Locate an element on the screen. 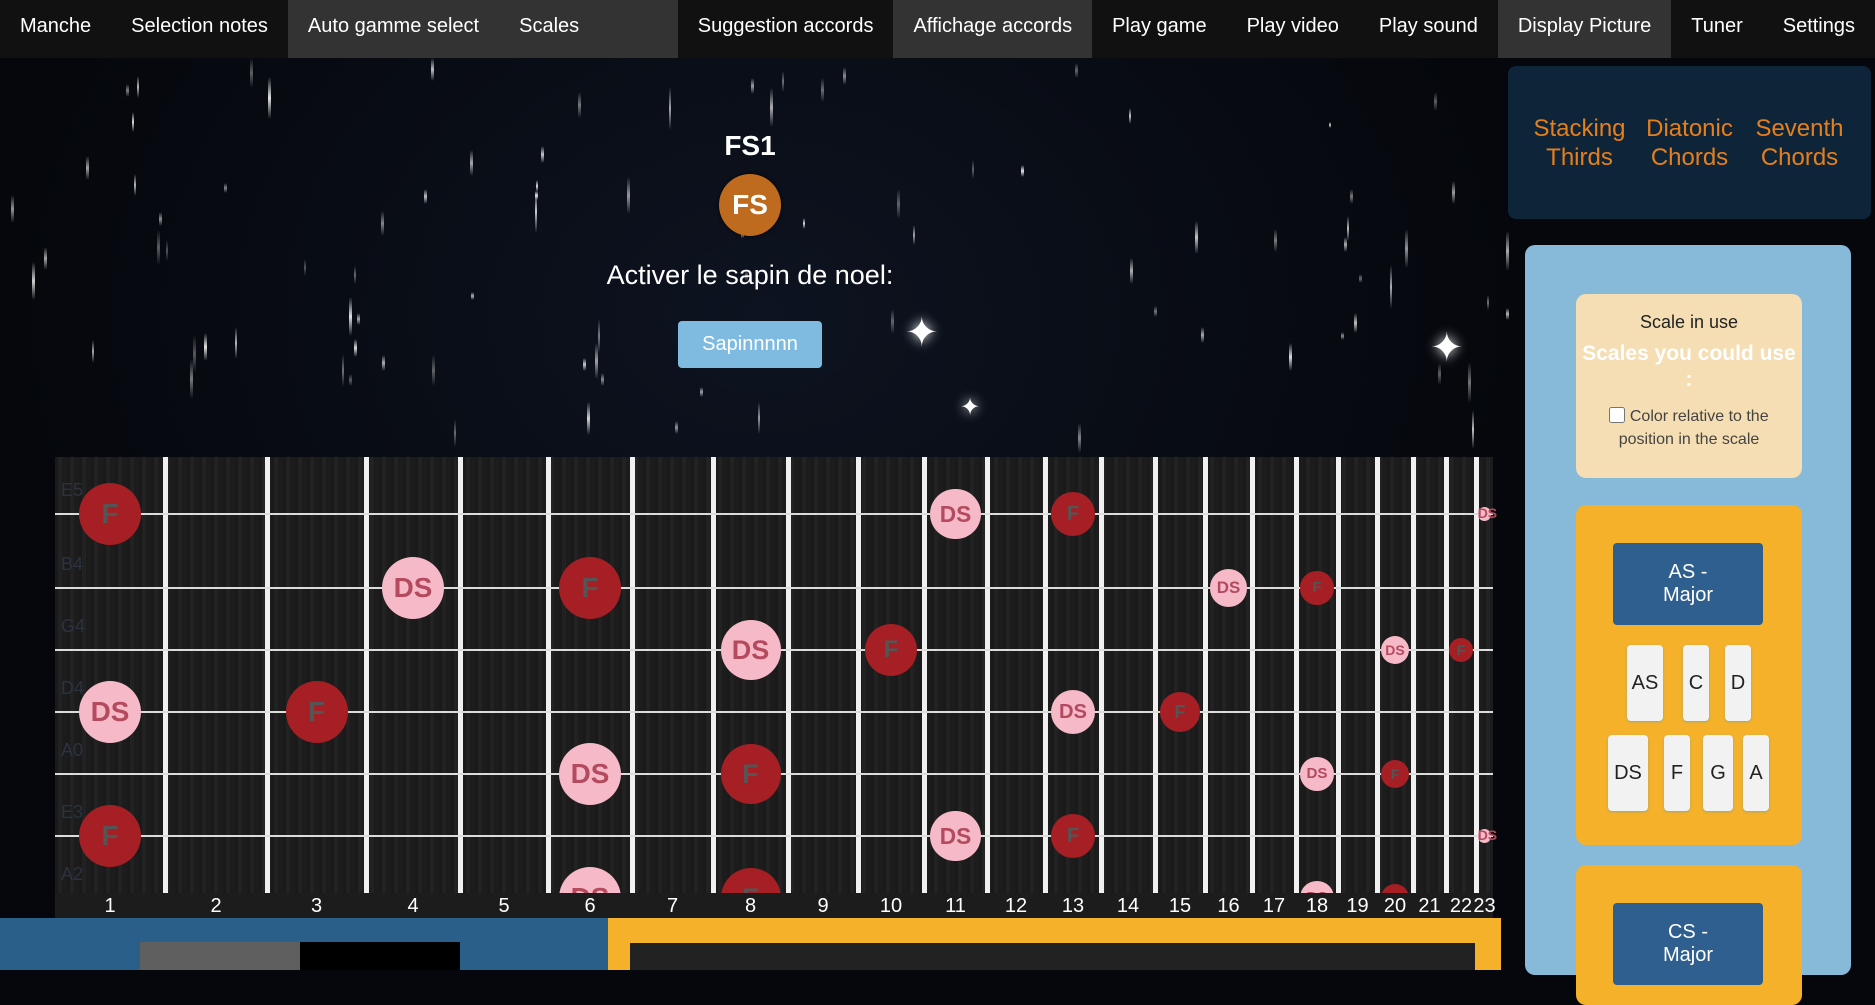 This screenshot has height=1005, width=1875. nav-play-sound: Play sound is located at coordinates (1428, 29).